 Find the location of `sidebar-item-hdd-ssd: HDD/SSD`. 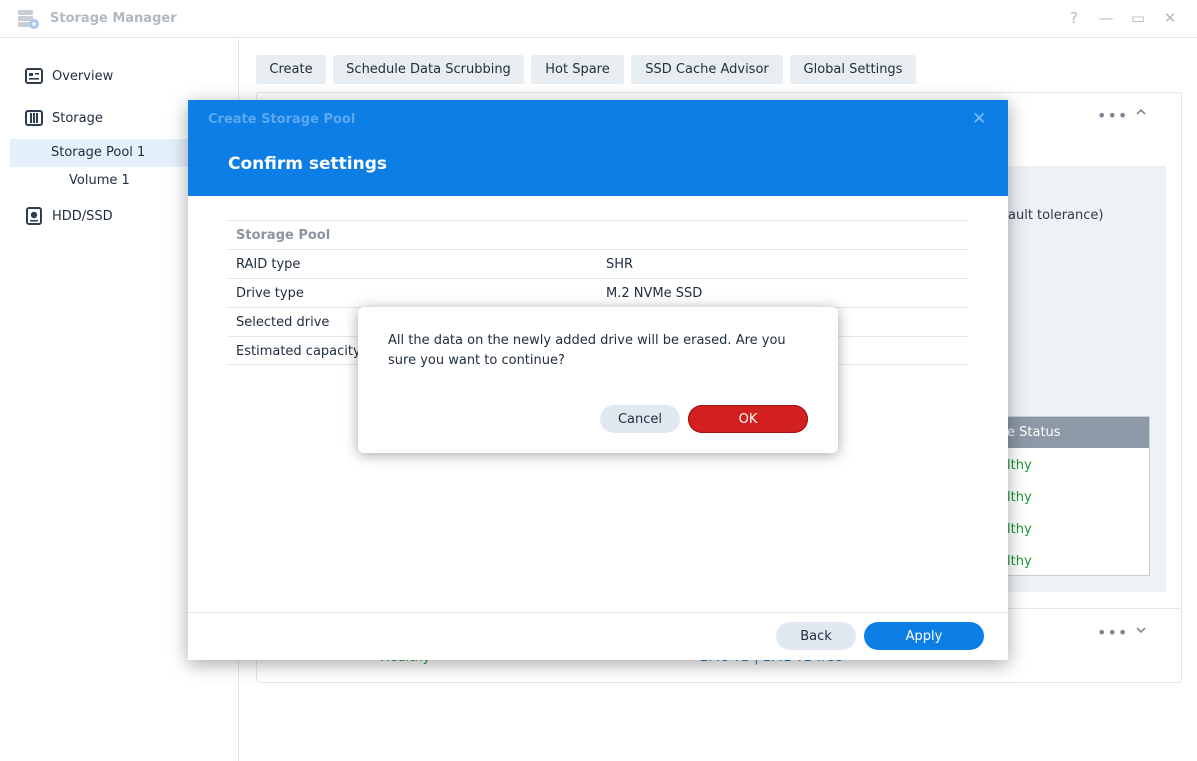

sidebar-item-hdd-ssd: HDD/SSD is located at coordinates (69, 216).